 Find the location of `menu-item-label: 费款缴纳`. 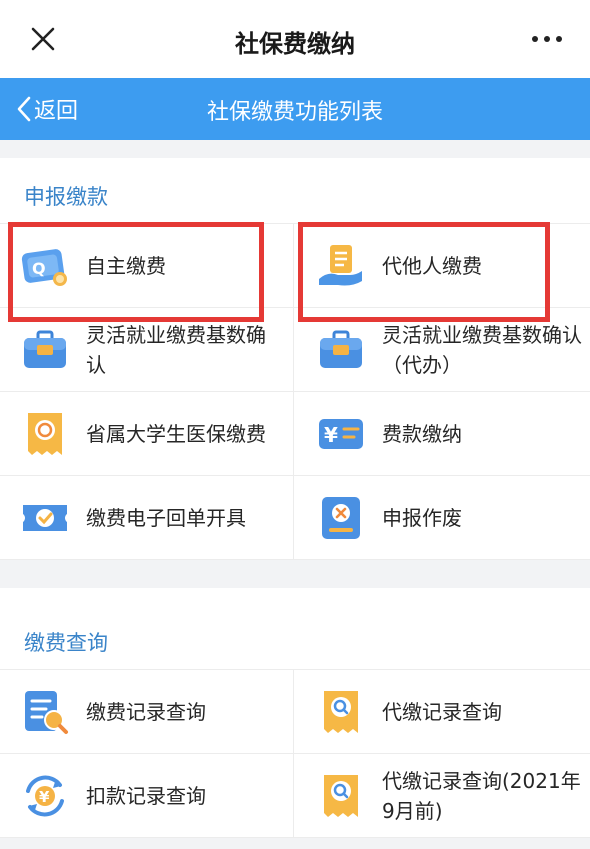

menu-item-label: 费款缴纳 is located at coordinates (422, 433).